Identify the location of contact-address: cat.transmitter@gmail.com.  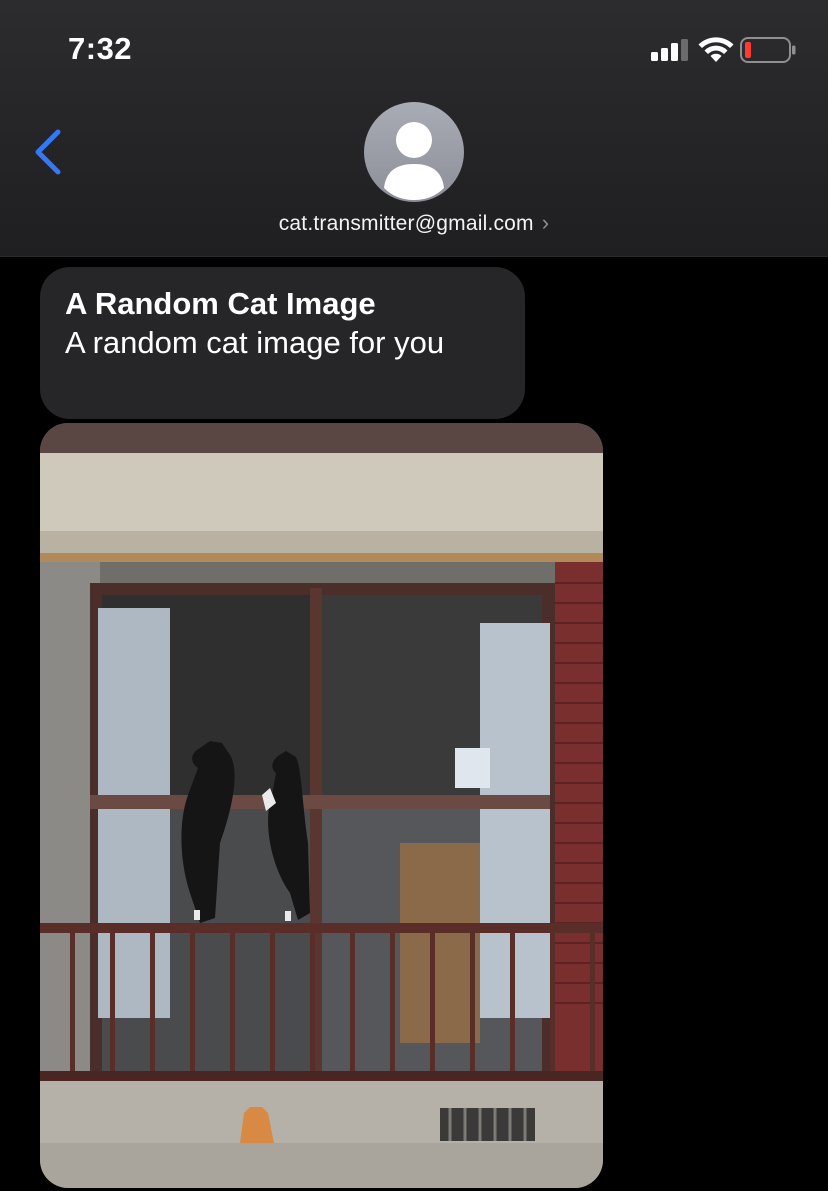
(406, 223).